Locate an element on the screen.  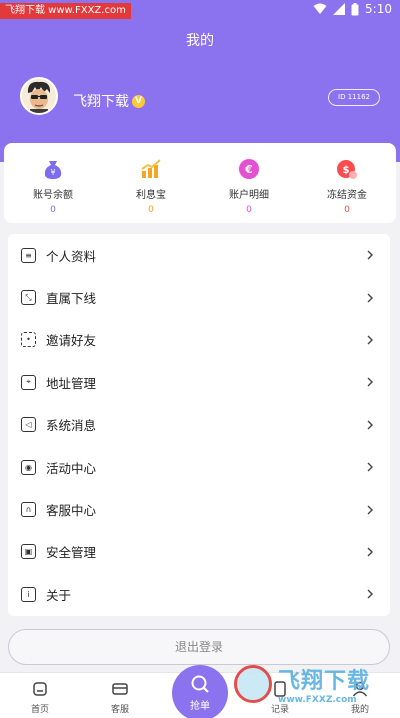
support-icon: ∩ is located at coordinates (28, 510).